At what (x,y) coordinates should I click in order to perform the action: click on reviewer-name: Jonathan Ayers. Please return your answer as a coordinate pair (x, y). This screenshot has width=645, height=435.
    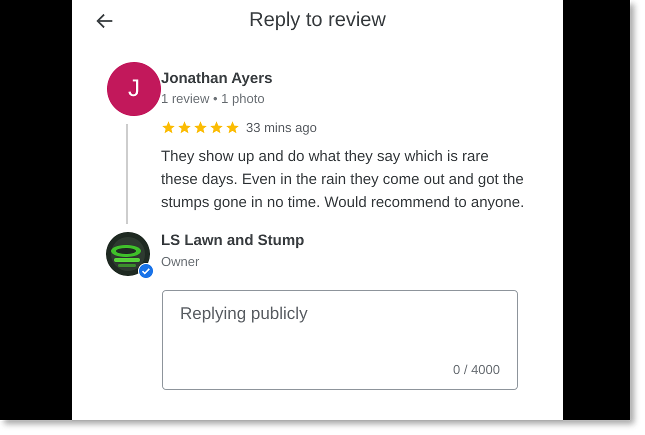
    Looking at the image, I should click on (217, 78).